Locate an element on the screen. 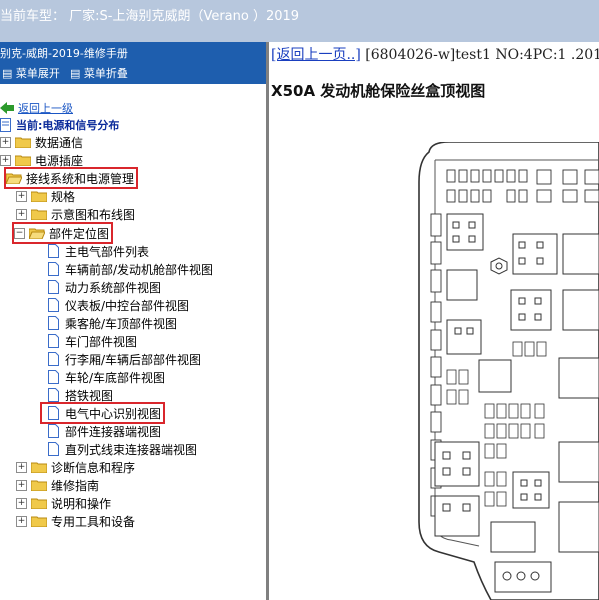 The height and width of the screenshot is (600, 599). tree-item-repair-guide: + 维修指南 is located at coordinates (57, 485).